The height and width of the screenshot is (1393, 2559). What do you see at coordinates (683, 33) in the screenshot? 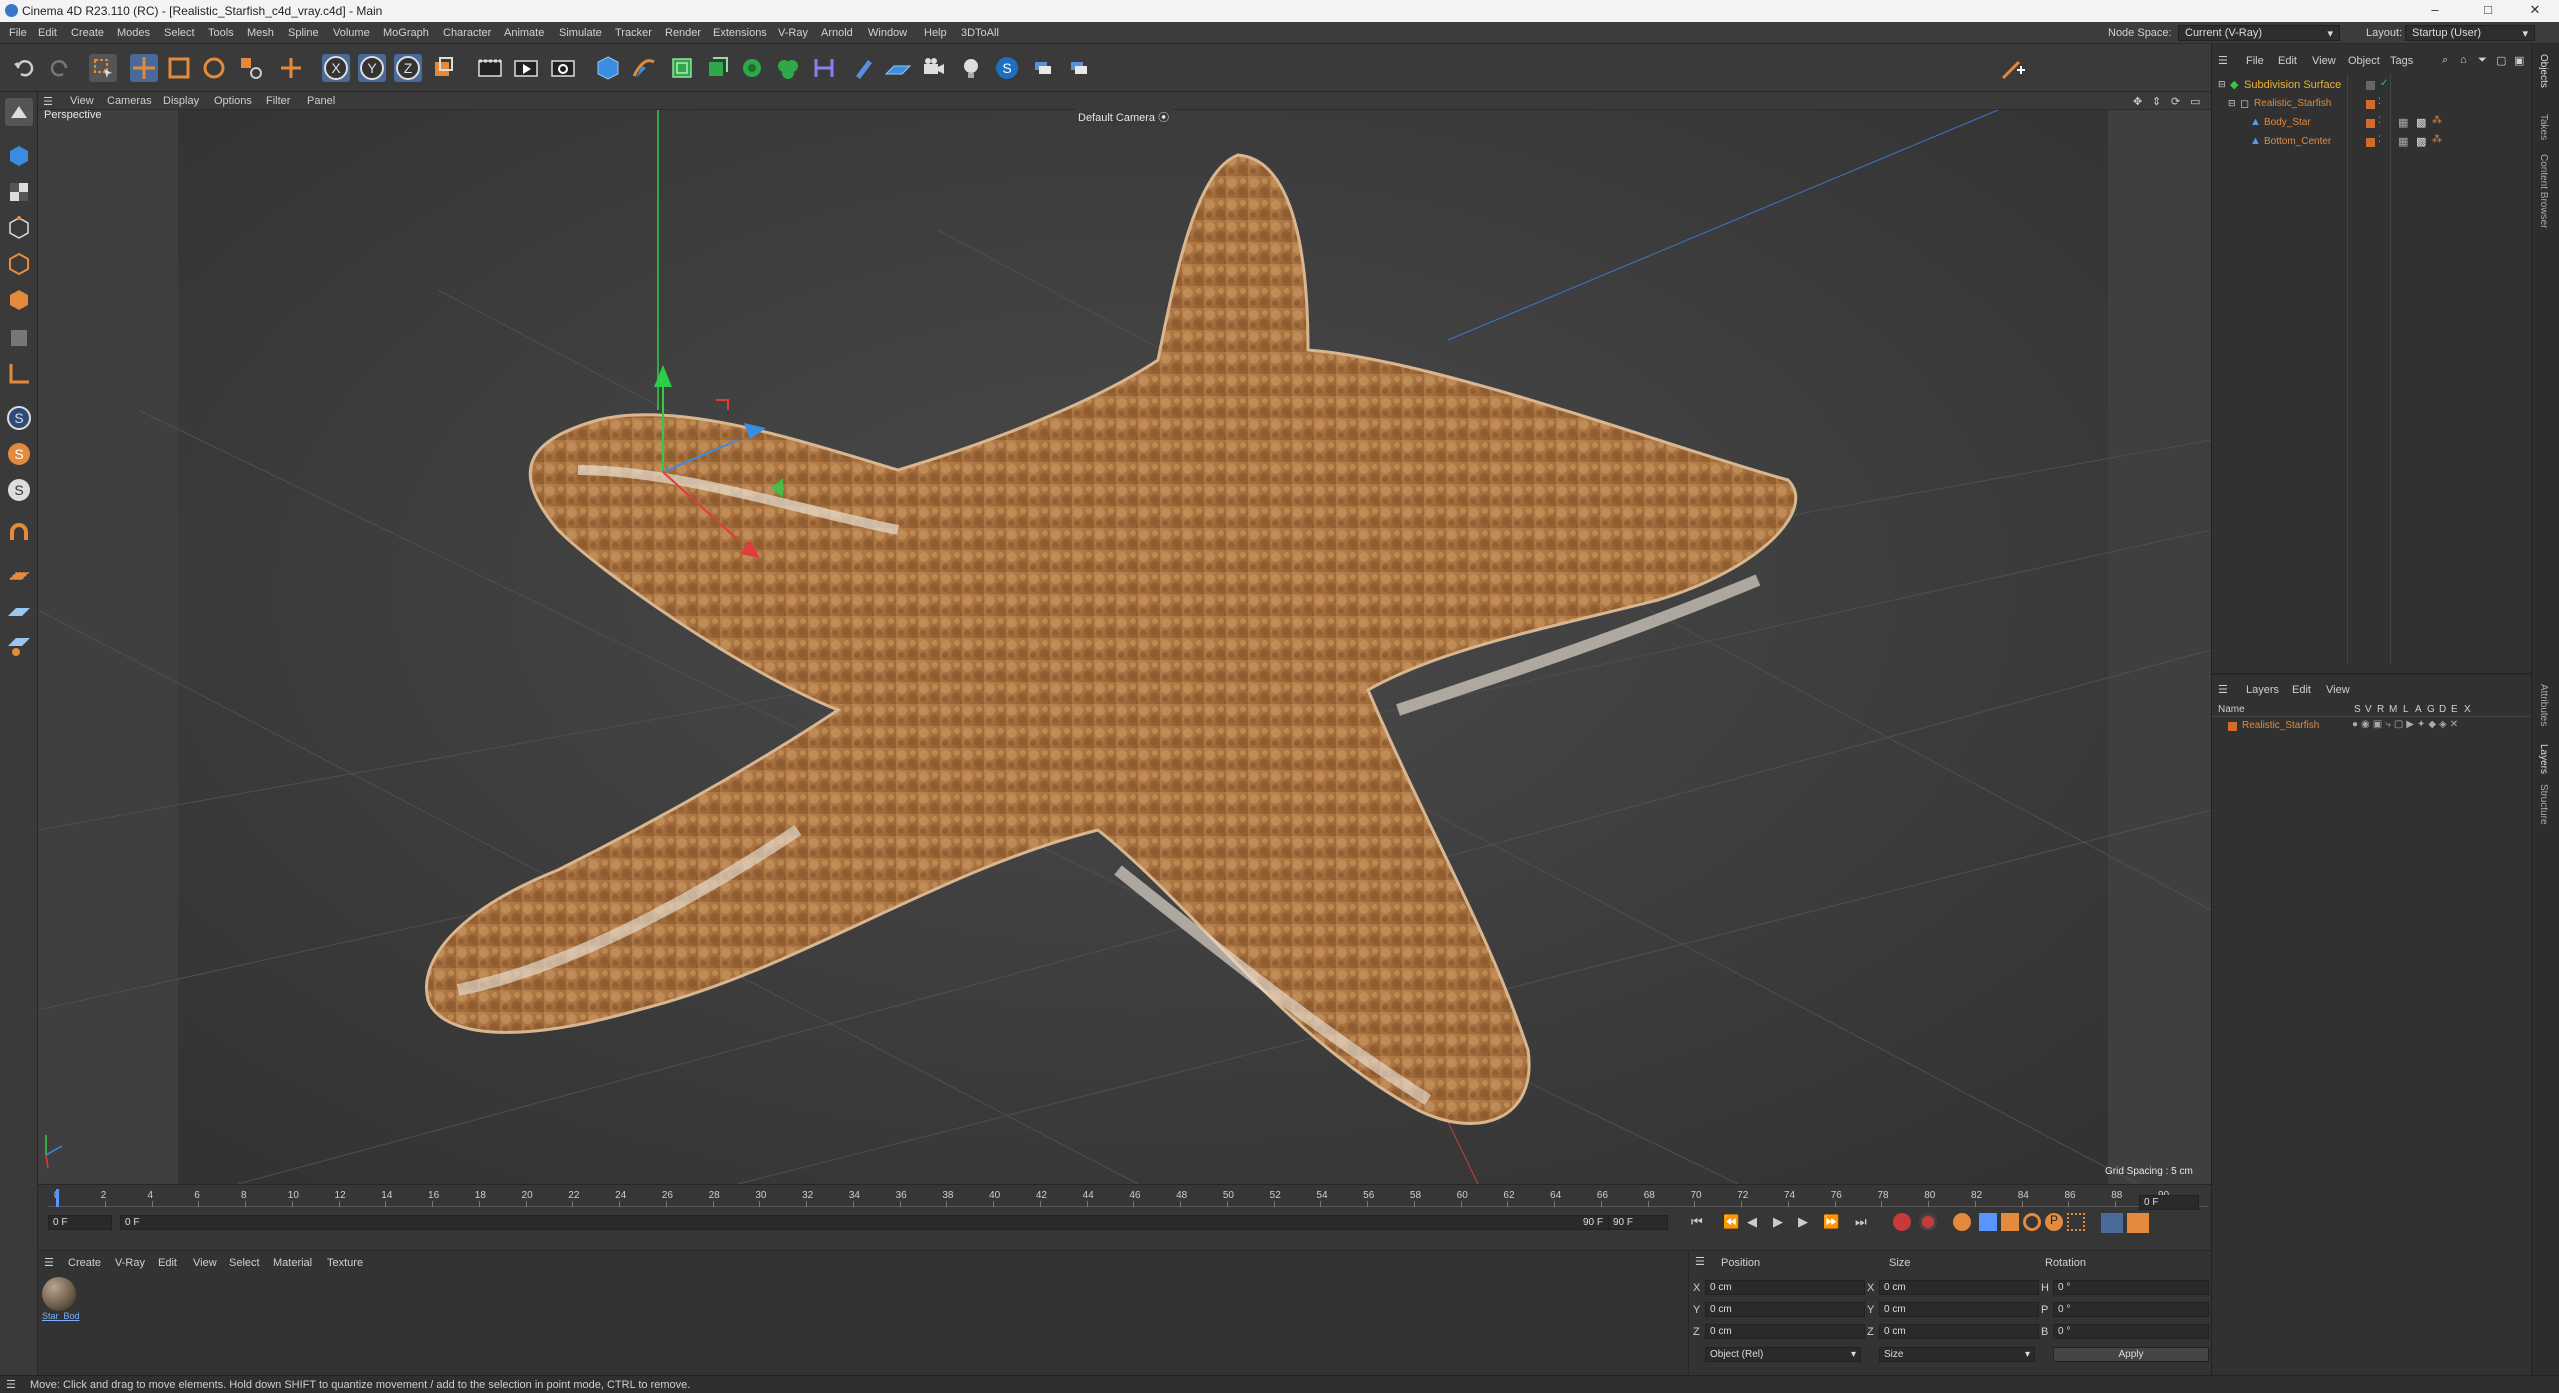
I see `menu-render: Render` at bounding box center [683, 33].